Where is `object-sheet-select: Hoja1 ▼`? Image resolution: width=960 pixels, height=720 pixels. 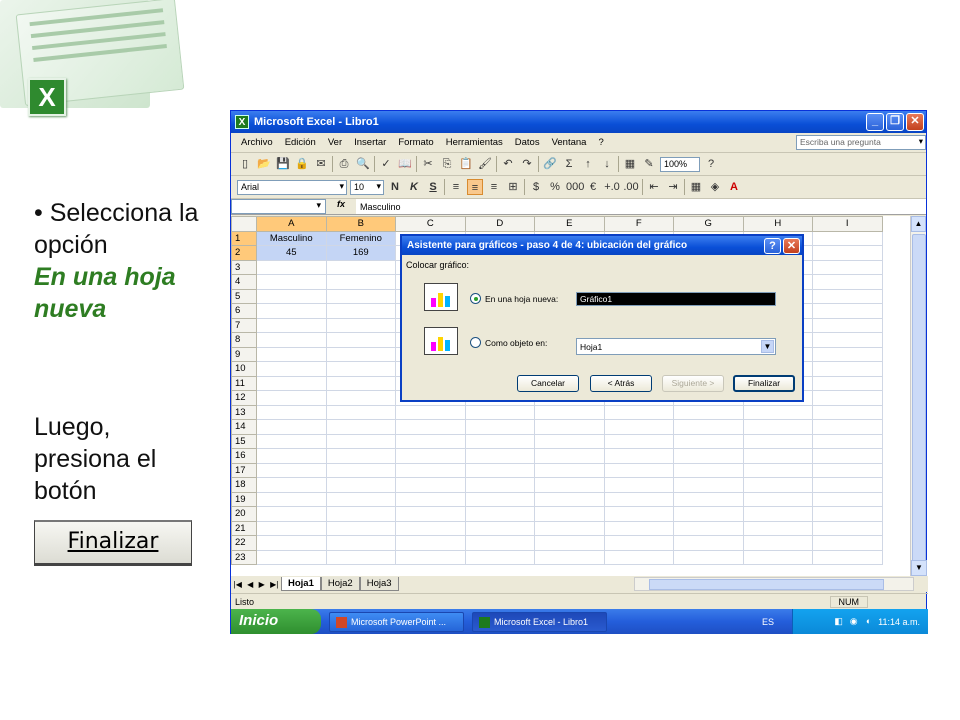
object-sheet-select: Hoja1 ▼ is located at coordinates (676, 346).